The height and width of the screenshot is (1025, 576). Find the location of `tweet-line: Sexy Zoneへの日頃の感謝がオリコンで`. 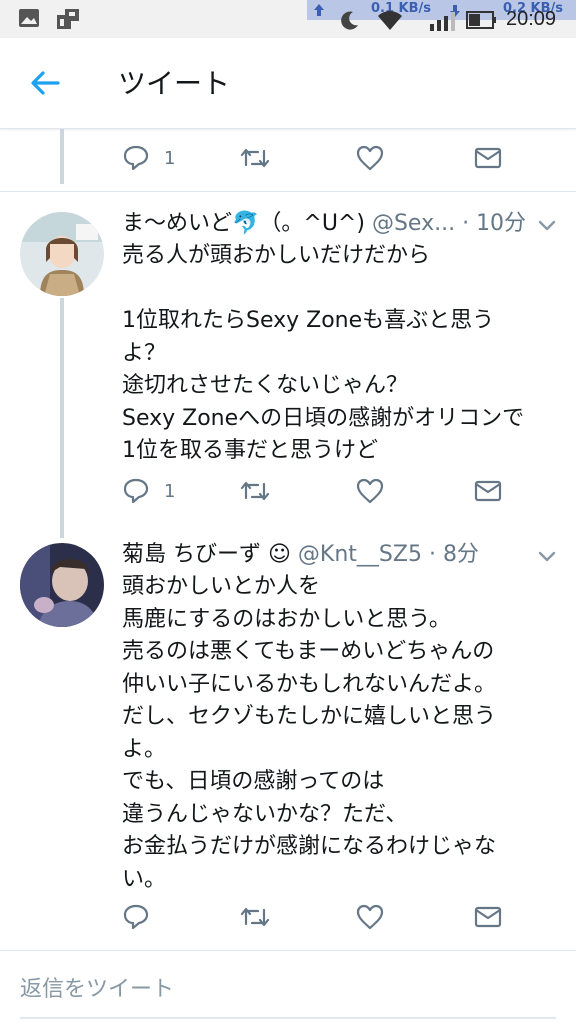

tweet-line: Sexy Zoneへの日頃の感謝がオリコンで is located at coordinates (323, 418).